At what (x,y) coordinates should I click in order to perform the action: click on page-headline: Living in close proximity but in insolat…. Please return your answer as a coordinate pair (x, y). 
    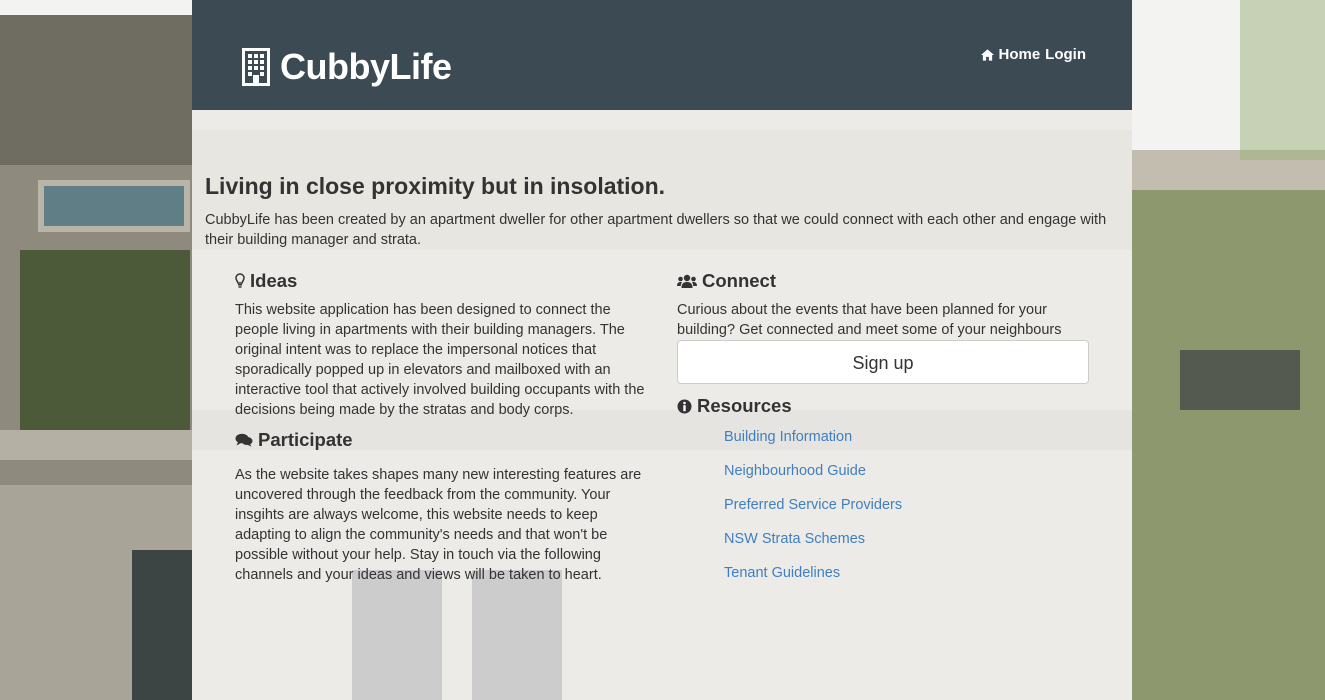
    Looking at the image, I should click on (435, 186).